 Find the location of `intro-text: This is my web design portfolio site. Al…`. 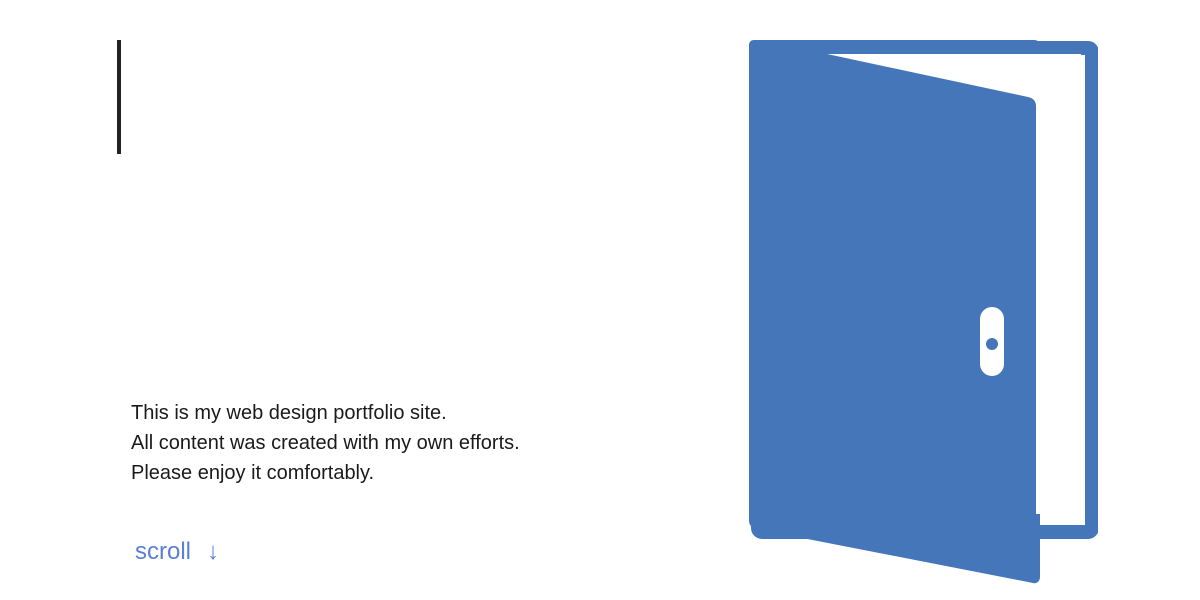

intro-text: This is my web design portfolio site. Al… is located at coordinates (411, 443).